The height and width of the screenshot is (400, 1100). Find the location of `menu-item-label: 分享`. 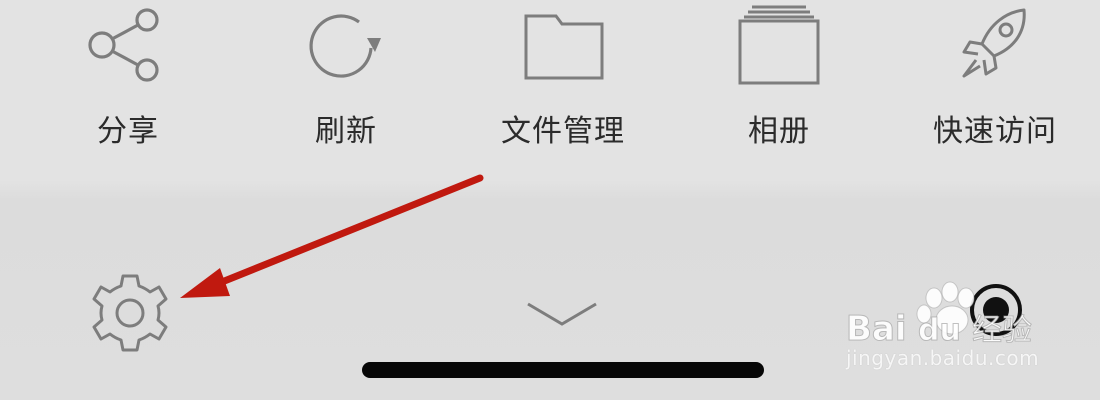

menu-item-label: 分享 is located at coordinates (128, 131).